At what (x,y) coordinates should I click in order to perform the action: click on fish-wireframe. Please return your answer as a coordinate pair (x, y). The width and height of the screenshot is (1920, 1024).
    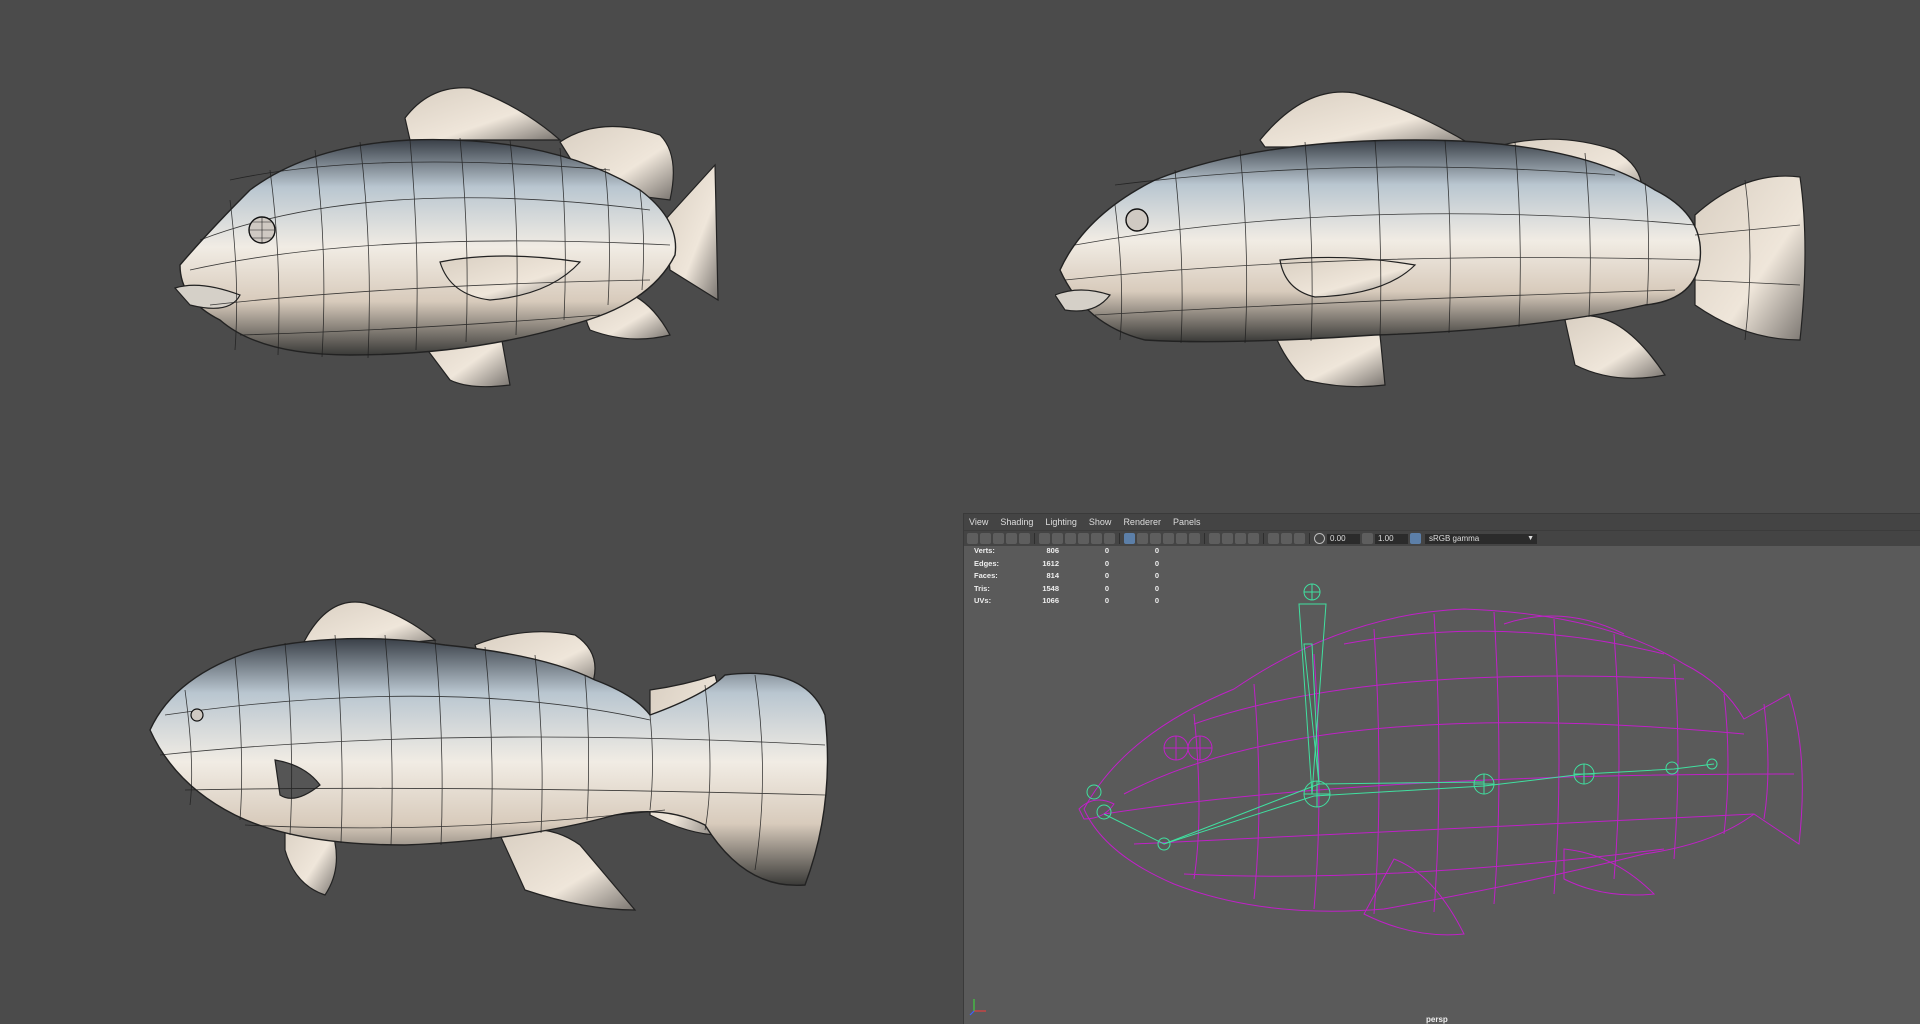
    Looking at the image, I should click on (1440, 772).